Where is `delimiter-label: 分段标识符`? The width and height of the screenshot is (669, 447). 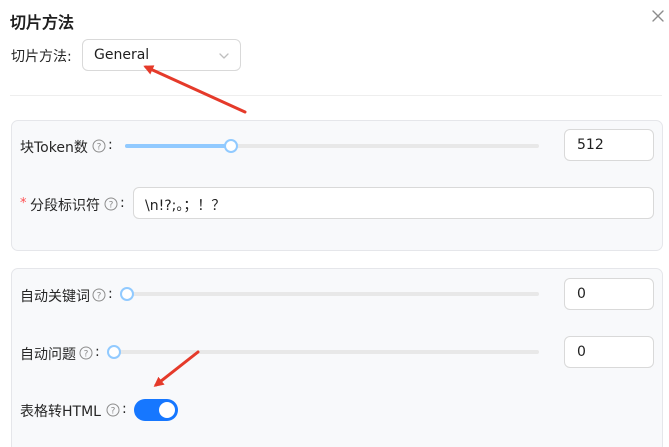
delimiter-label: 分段标识符 is located at coordinates (65, 206).